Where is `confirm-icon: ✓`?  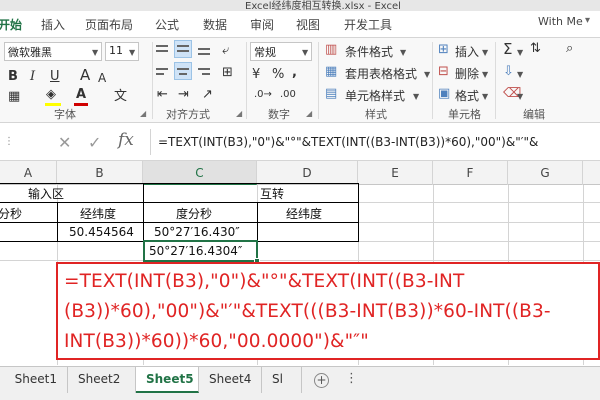
confirm-icon: ✓ is located at coordinates (94, 142).